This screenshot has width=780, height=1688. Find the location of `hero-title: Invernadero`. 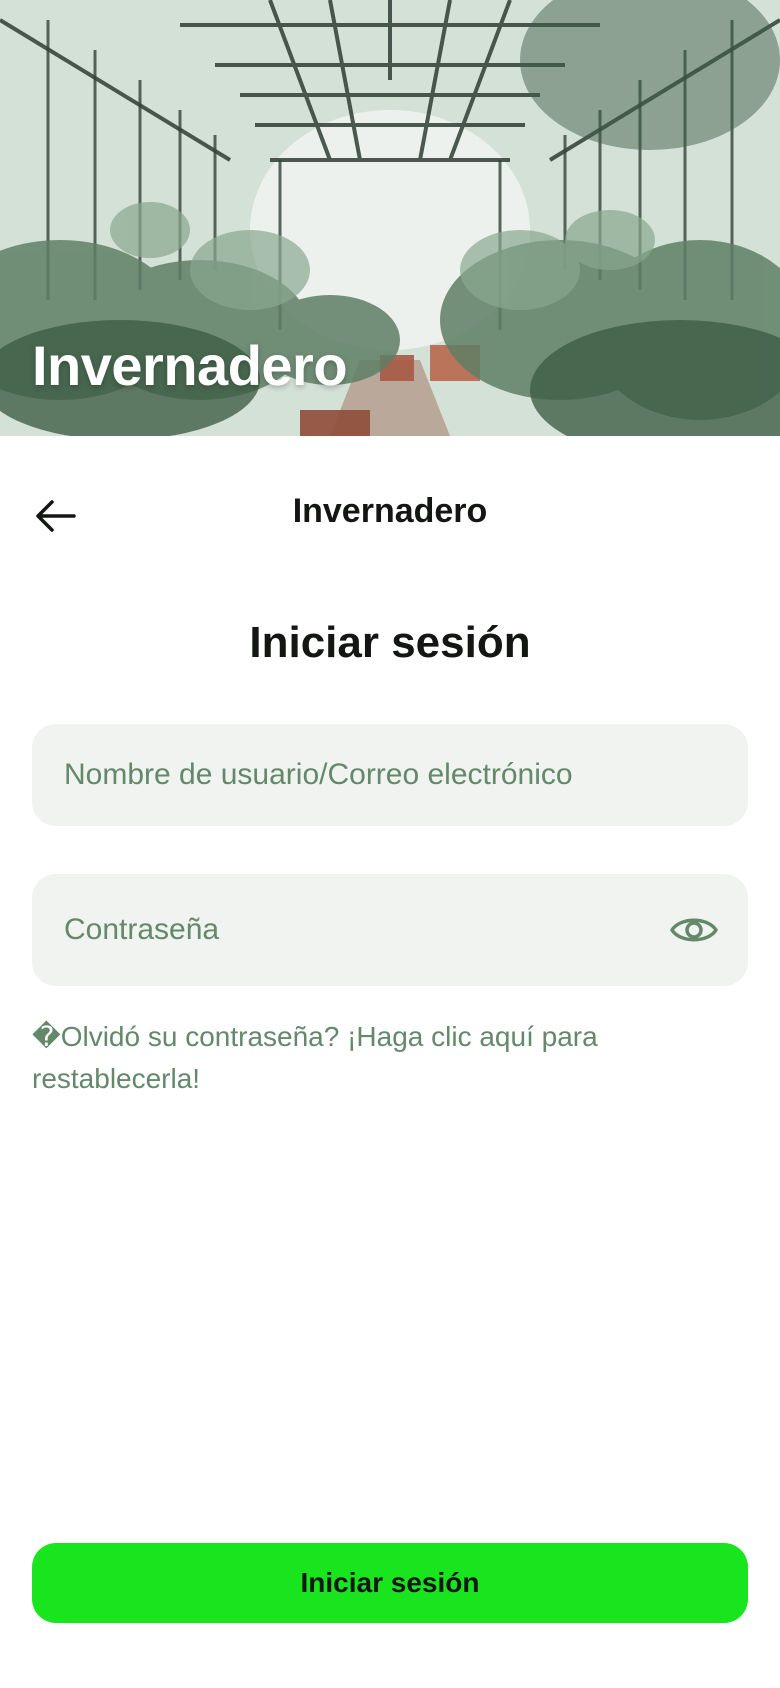

hero-title: Invernadero is located at coordinates (190, 365).